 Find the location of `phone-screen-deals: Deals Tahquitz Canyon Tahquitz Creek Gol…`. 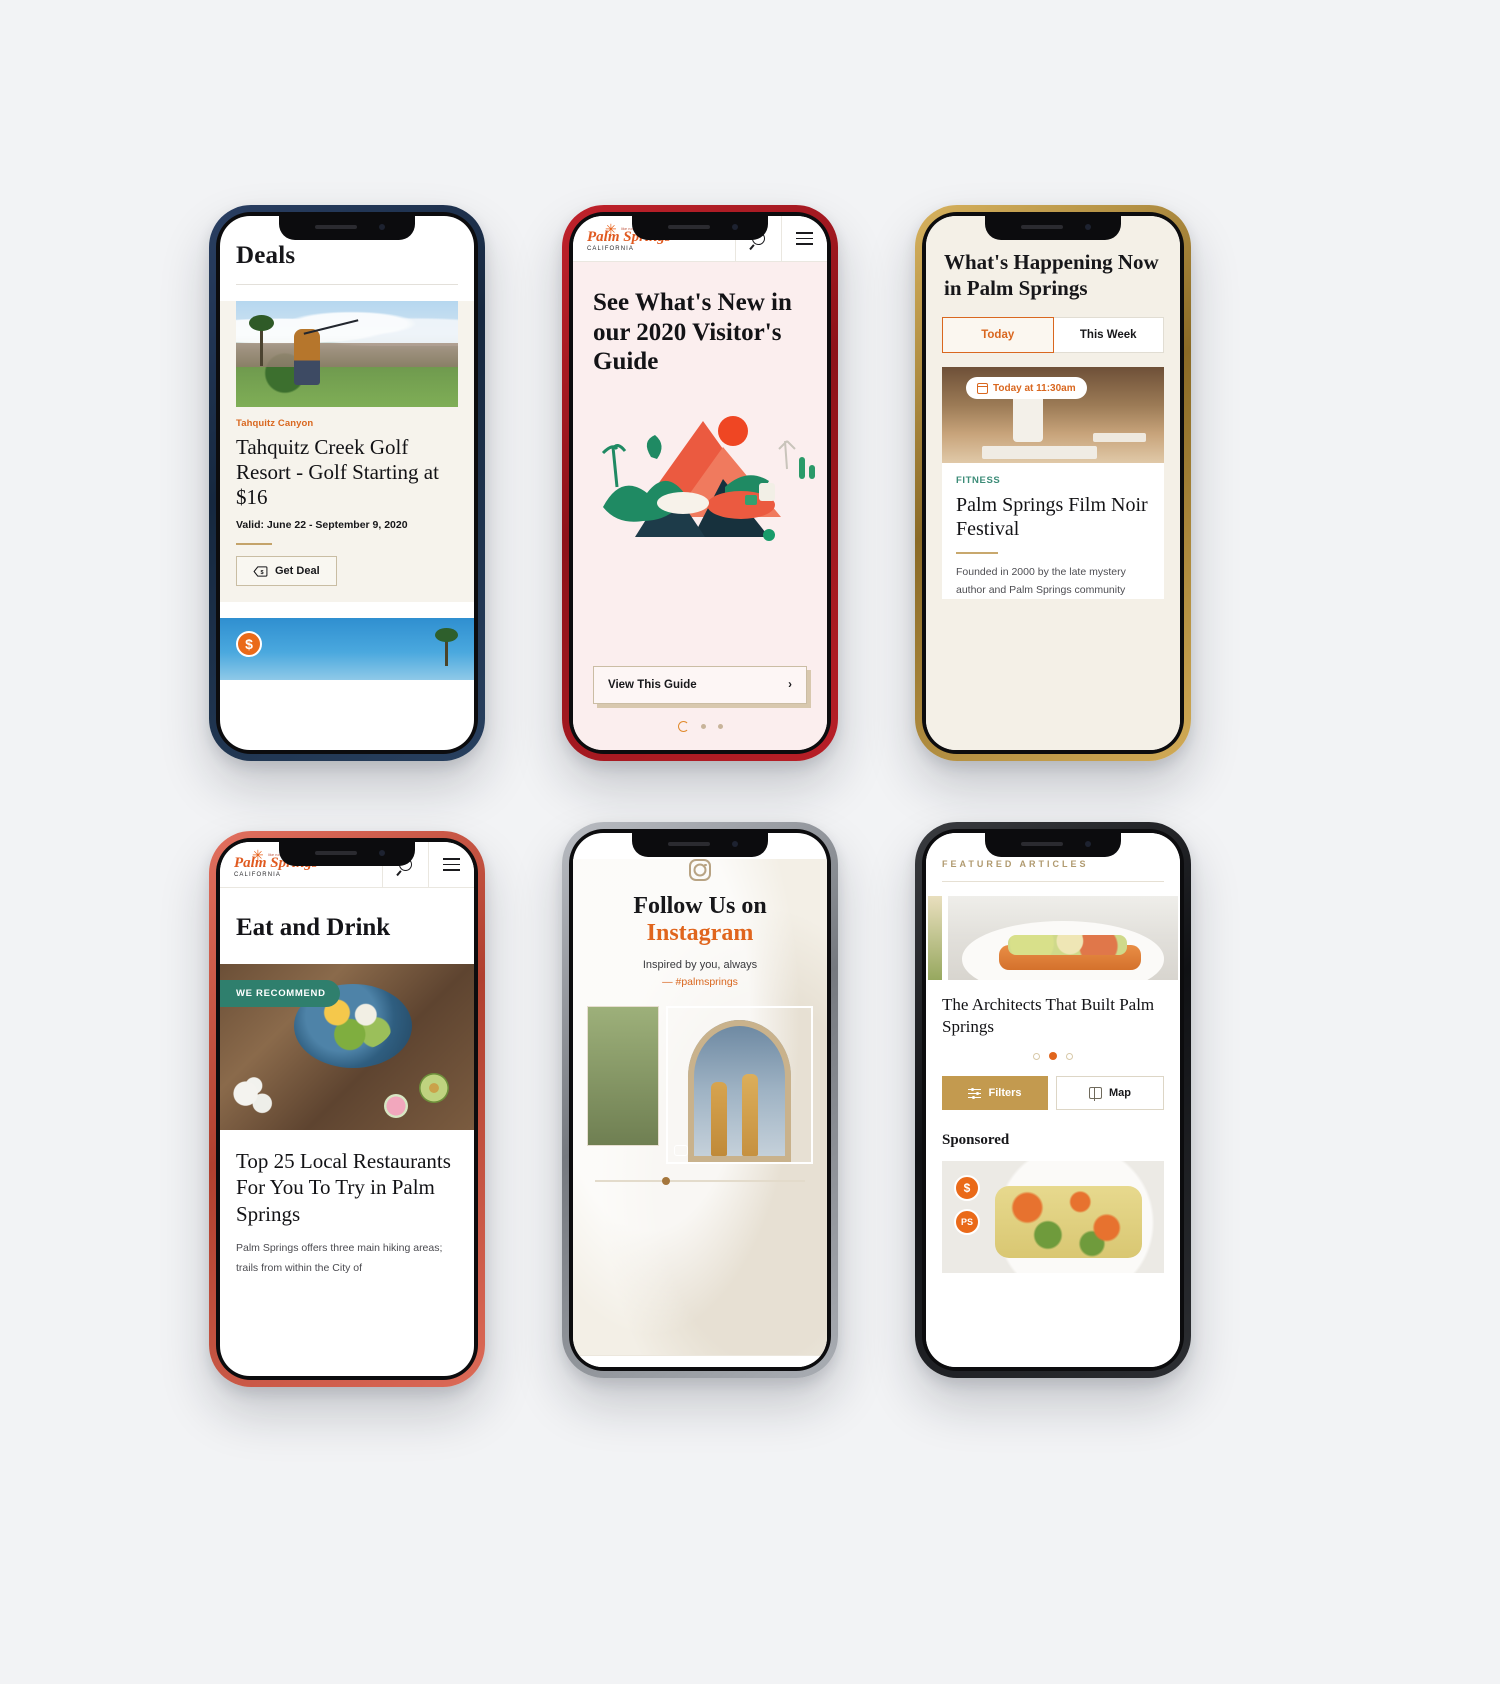

phone-screen-deals: Deals Tahquitz Canyon Tahquitz Creek Gol… is located at coordinates (347, 483).